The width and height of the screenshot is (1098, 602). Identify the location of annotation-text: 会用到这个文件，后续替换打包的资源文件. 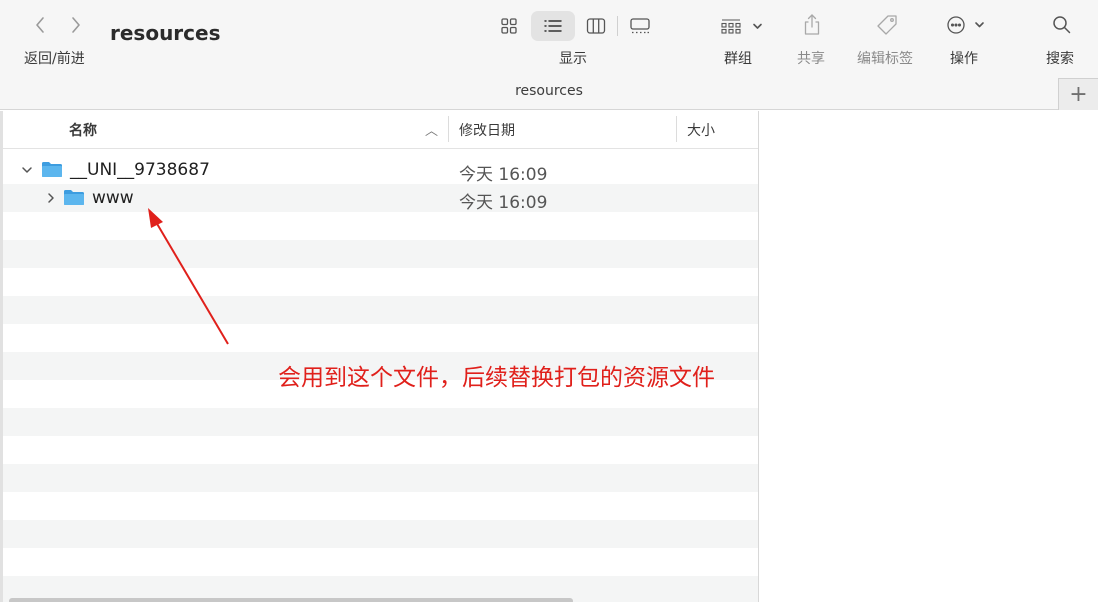
(496, 378).